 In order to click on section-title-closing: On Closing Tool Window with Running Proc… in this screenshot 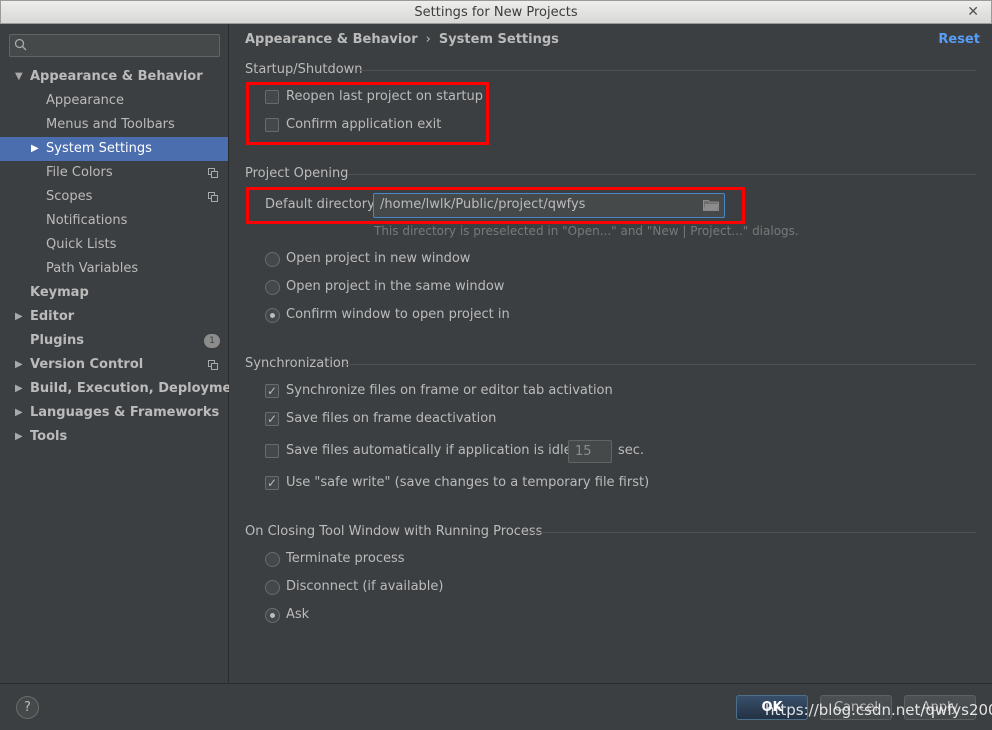, I will do `click(394, 531)`.